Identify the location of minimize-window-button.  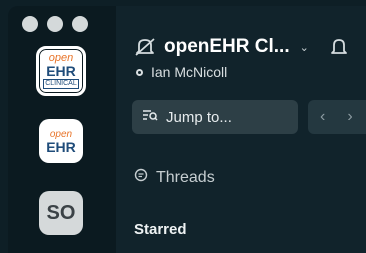
(55, 24).